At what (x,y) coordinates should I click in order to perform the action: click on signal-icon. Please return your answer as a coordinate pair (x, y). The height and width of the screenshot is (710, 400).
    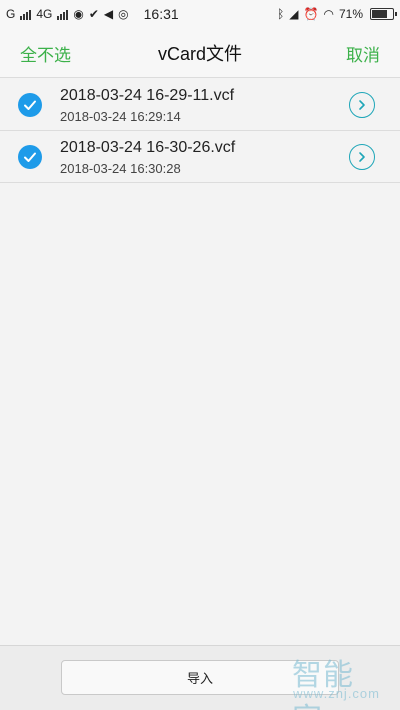
    Looking at the image, I should click on (26, 14).